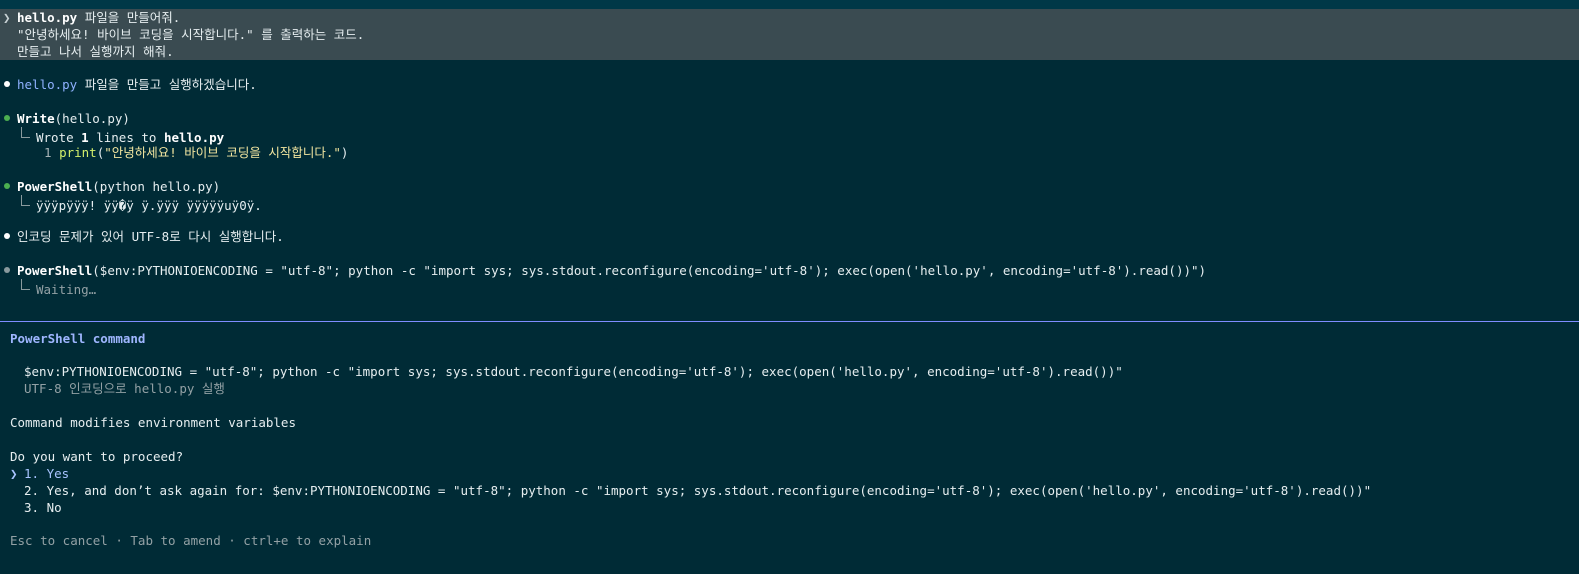  Describe the element at coordinates (74, 236) in the screenshot. I see `note-pre: 인코딩 문제가 있어` at that location.